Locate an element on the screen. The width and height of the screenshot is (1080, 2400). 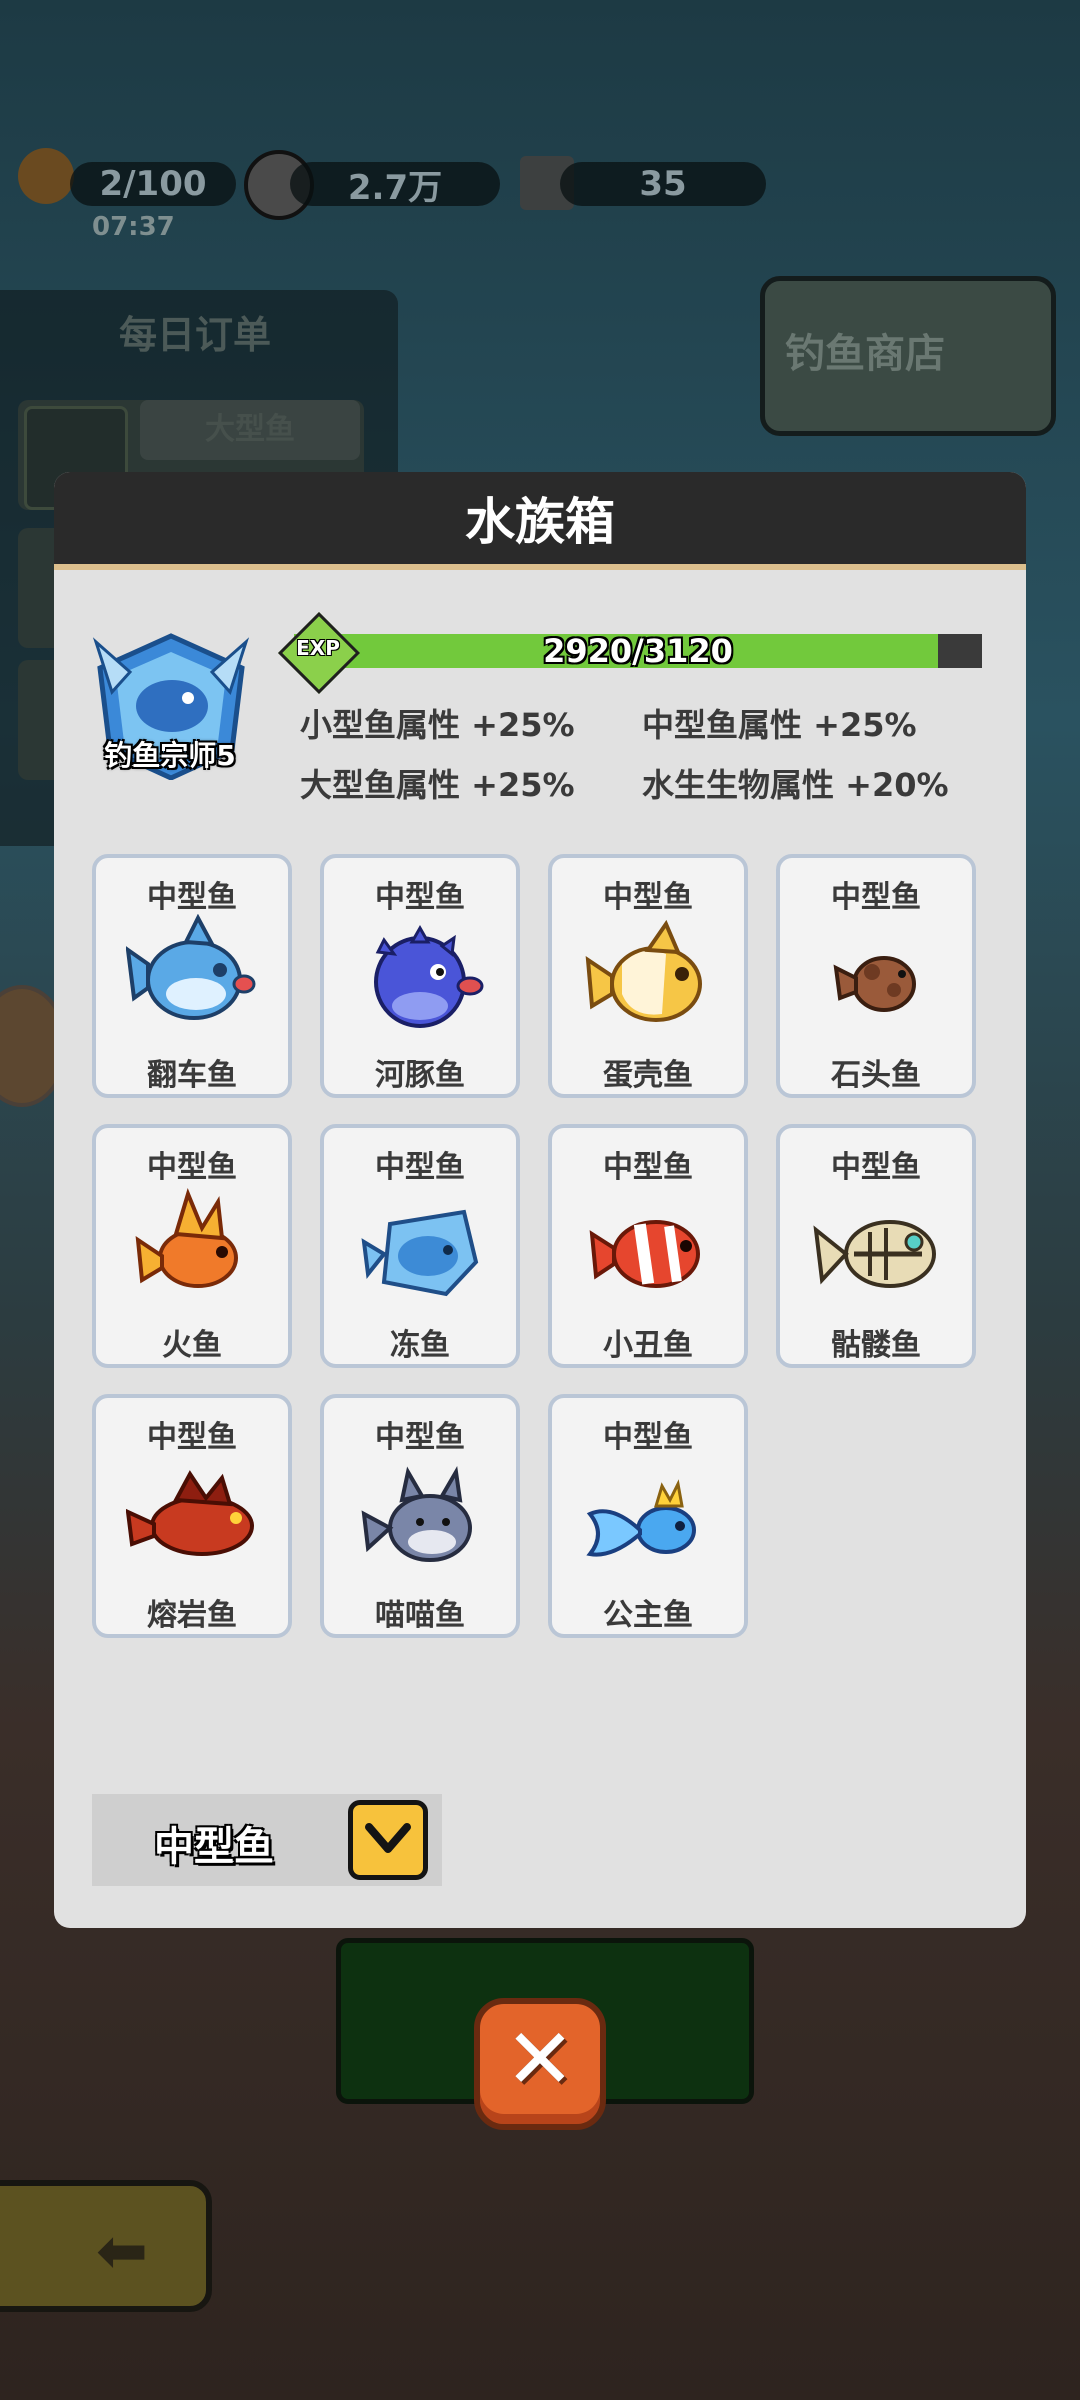
fish-card: 中型鱼 翻车鱼 is located at coordinates (192, 976).